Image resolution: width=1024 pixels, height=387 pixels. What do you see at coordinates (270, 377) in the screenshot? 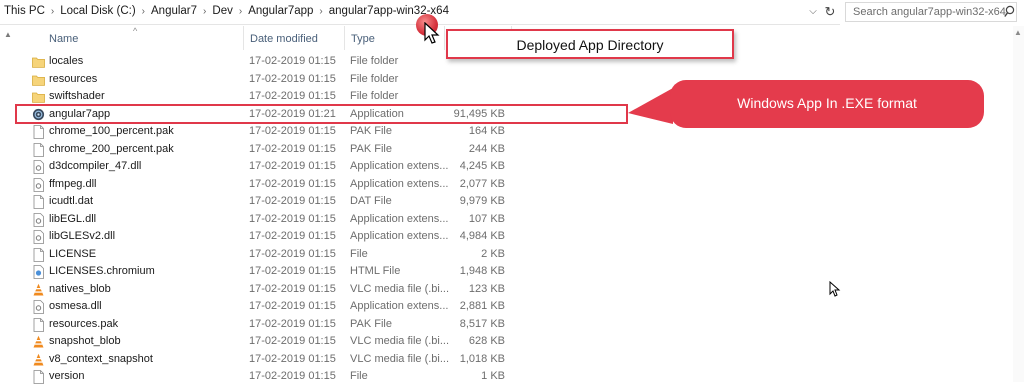
I see `file-row: version 17-02-2019 01:15 File 1 KB` at bounding box center [270, 377].